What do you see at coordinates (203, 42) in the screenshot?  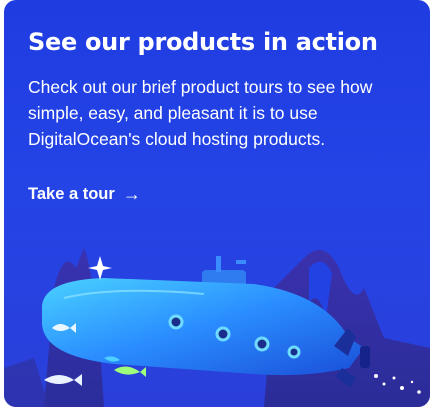 I see `promo-title: See our products in action` at bounding box center [203, 42].